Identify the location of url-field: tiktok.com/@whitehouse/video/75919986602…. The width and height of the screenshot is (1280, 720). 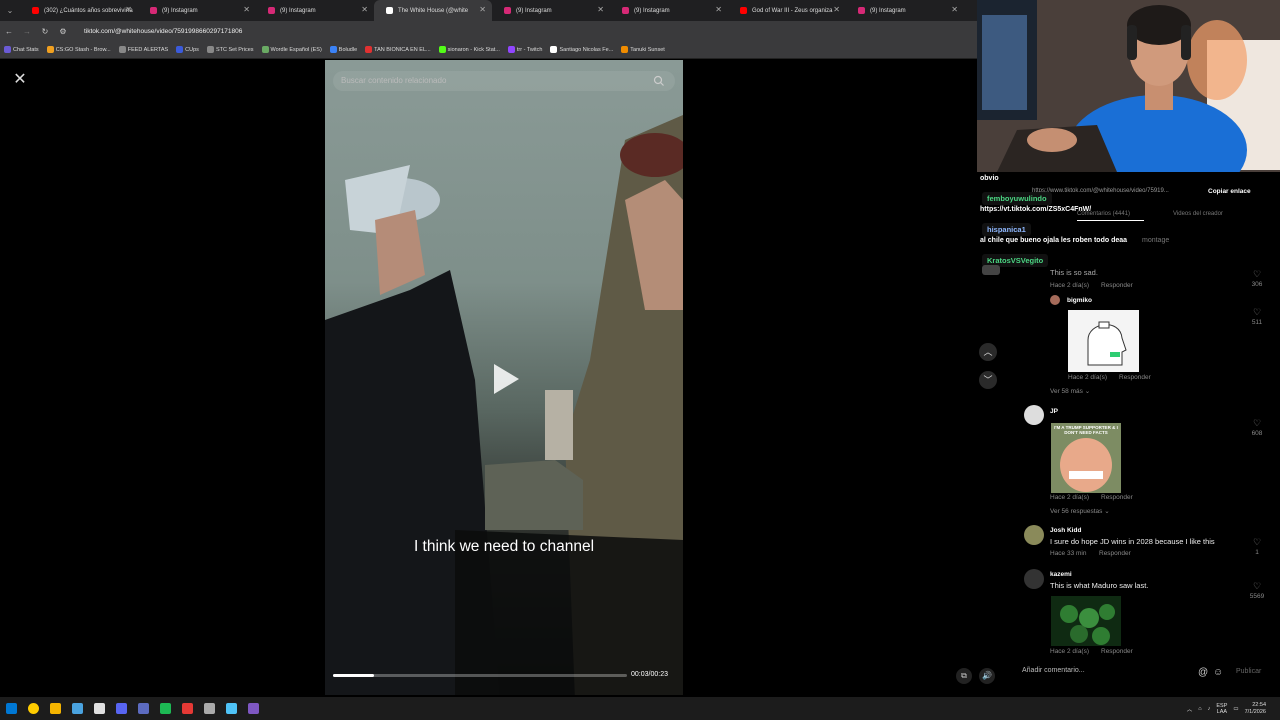
(163, 31).